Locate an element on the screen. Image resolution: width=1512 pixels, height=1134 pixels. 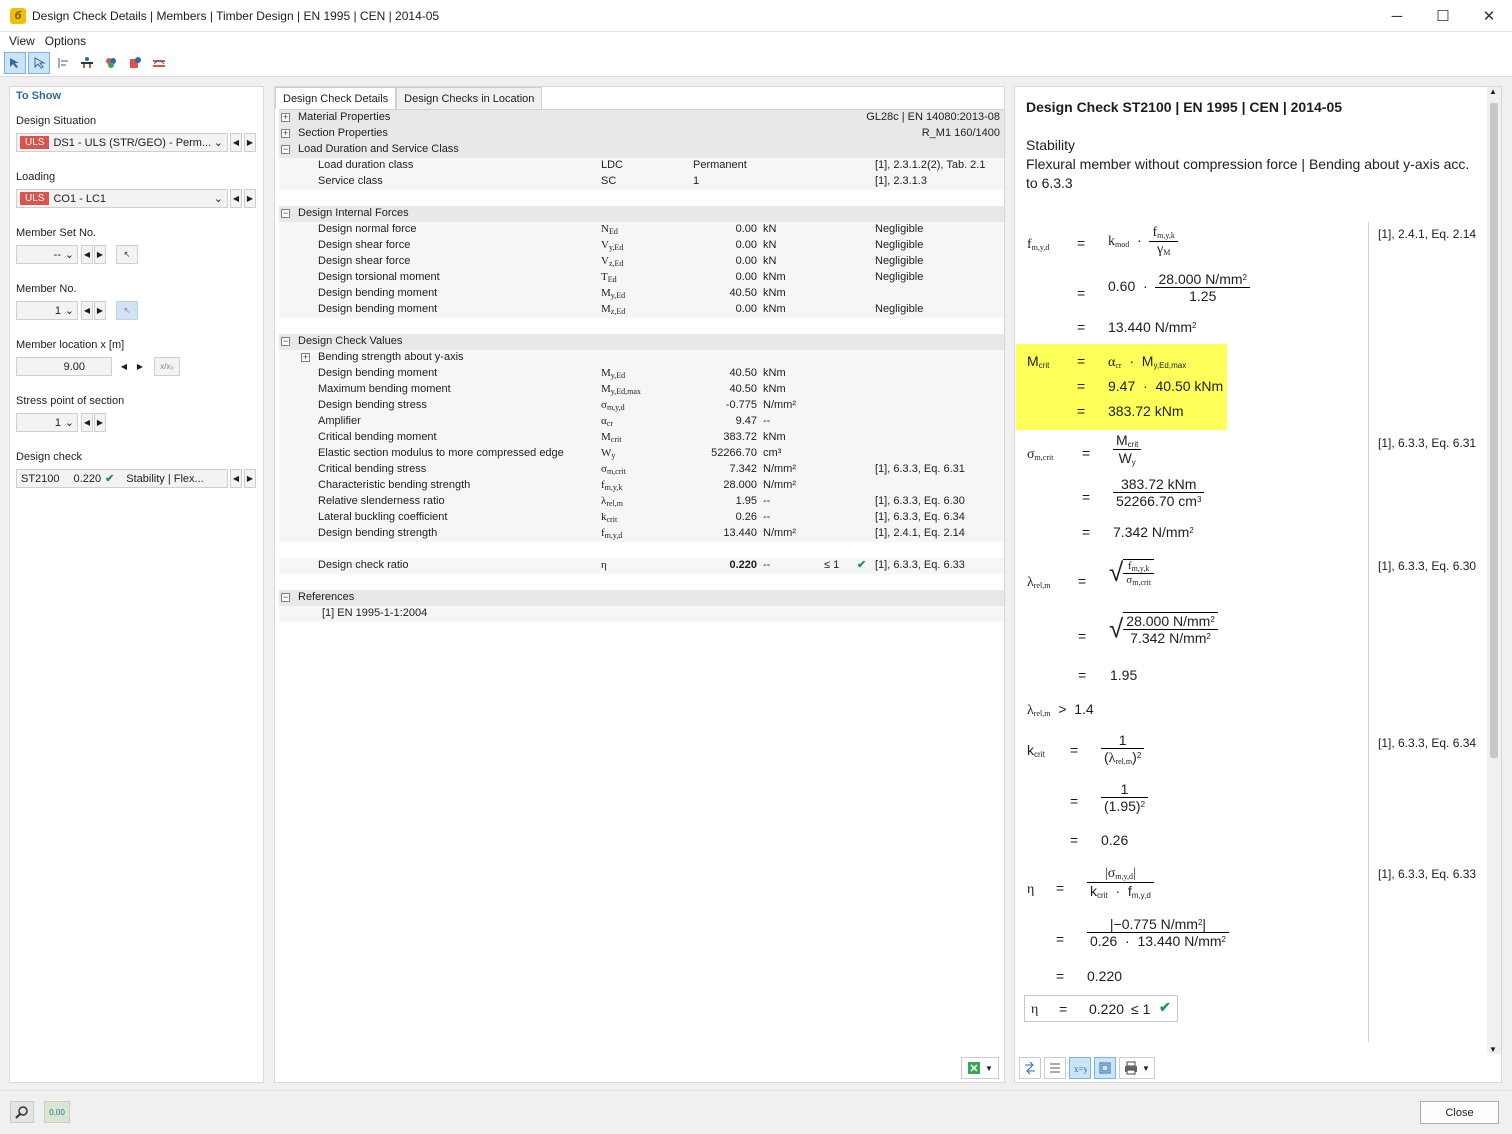
scroll-down-icon: ▼ is located at coordinates (1493, 1049).